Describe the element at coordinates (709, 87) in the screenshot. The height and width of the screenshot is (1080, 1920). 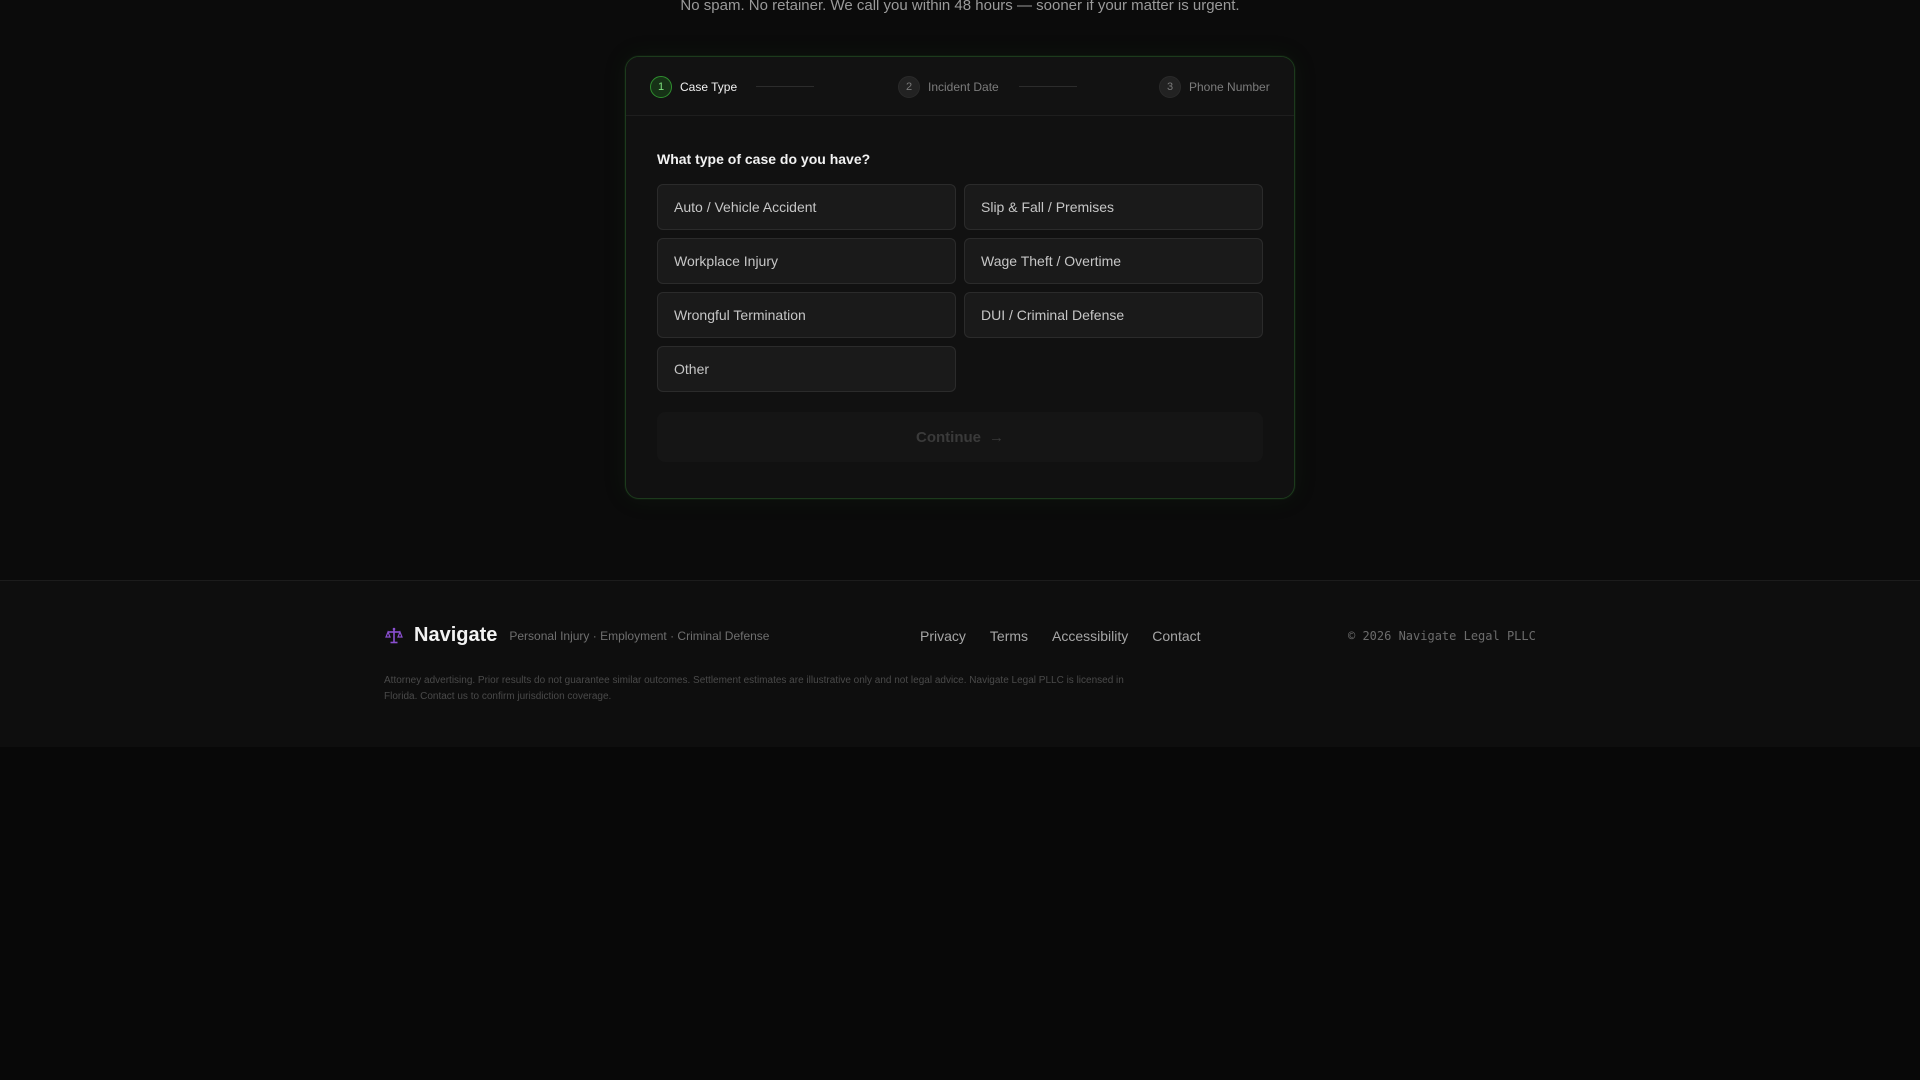
I see `step-label: Case Type` at that location.